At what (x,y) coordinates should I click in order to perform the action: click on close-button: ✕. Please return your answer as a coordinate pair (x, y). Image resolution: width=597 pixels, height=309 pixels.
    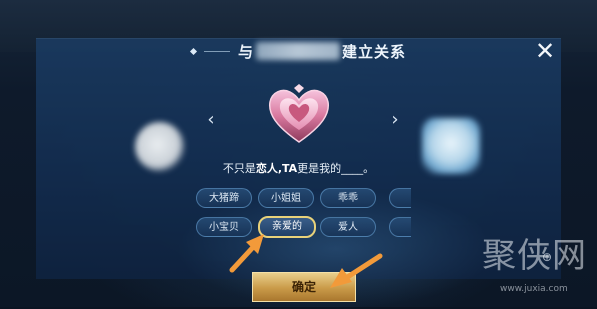
    Looking at the image, I should click on (545, 51).